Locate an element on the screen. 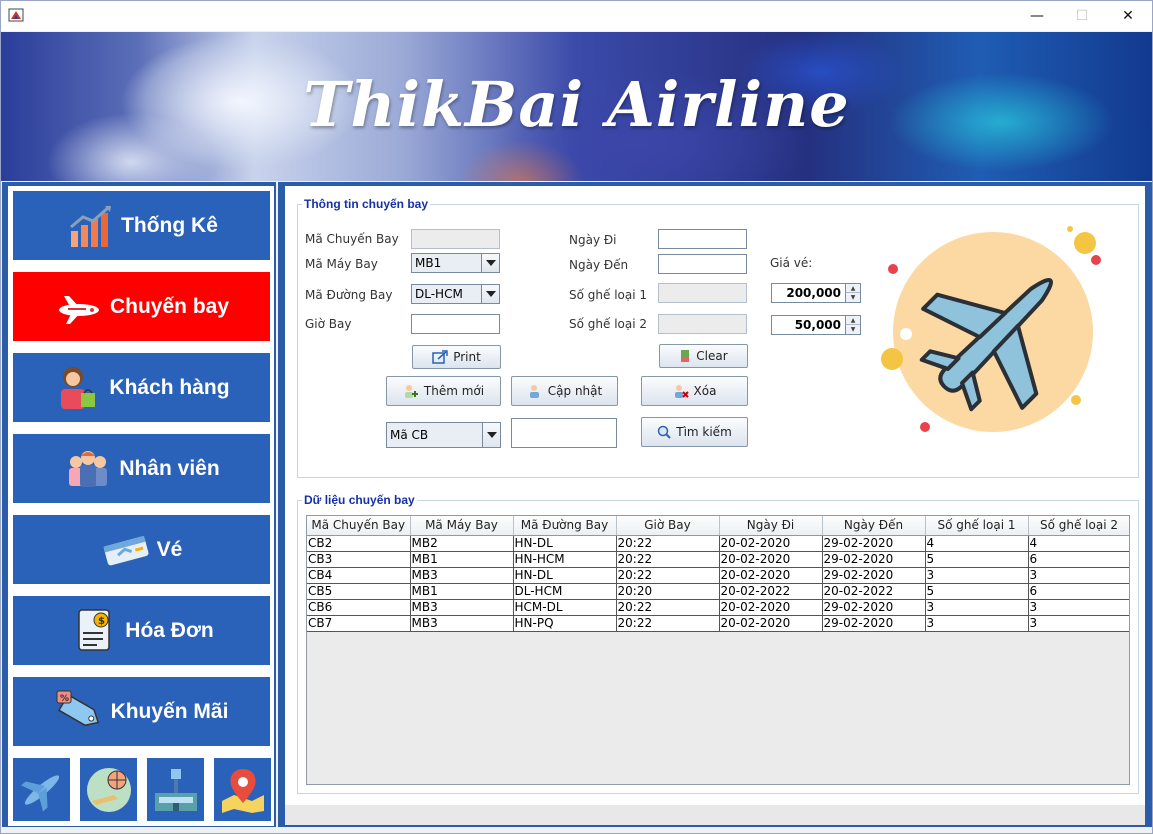  table-cell: HN-HCM is located at coordinates (565, 559).